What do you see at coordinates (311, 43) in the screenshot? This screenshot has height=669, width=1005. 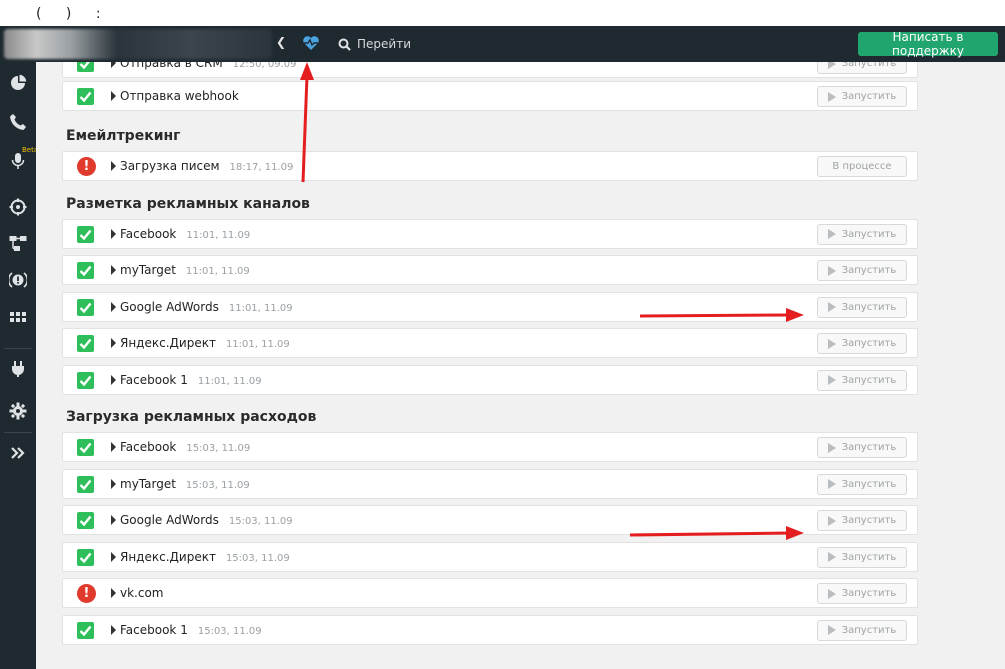 I see `heart-pulse-icon` at bounding box center [311, 43].